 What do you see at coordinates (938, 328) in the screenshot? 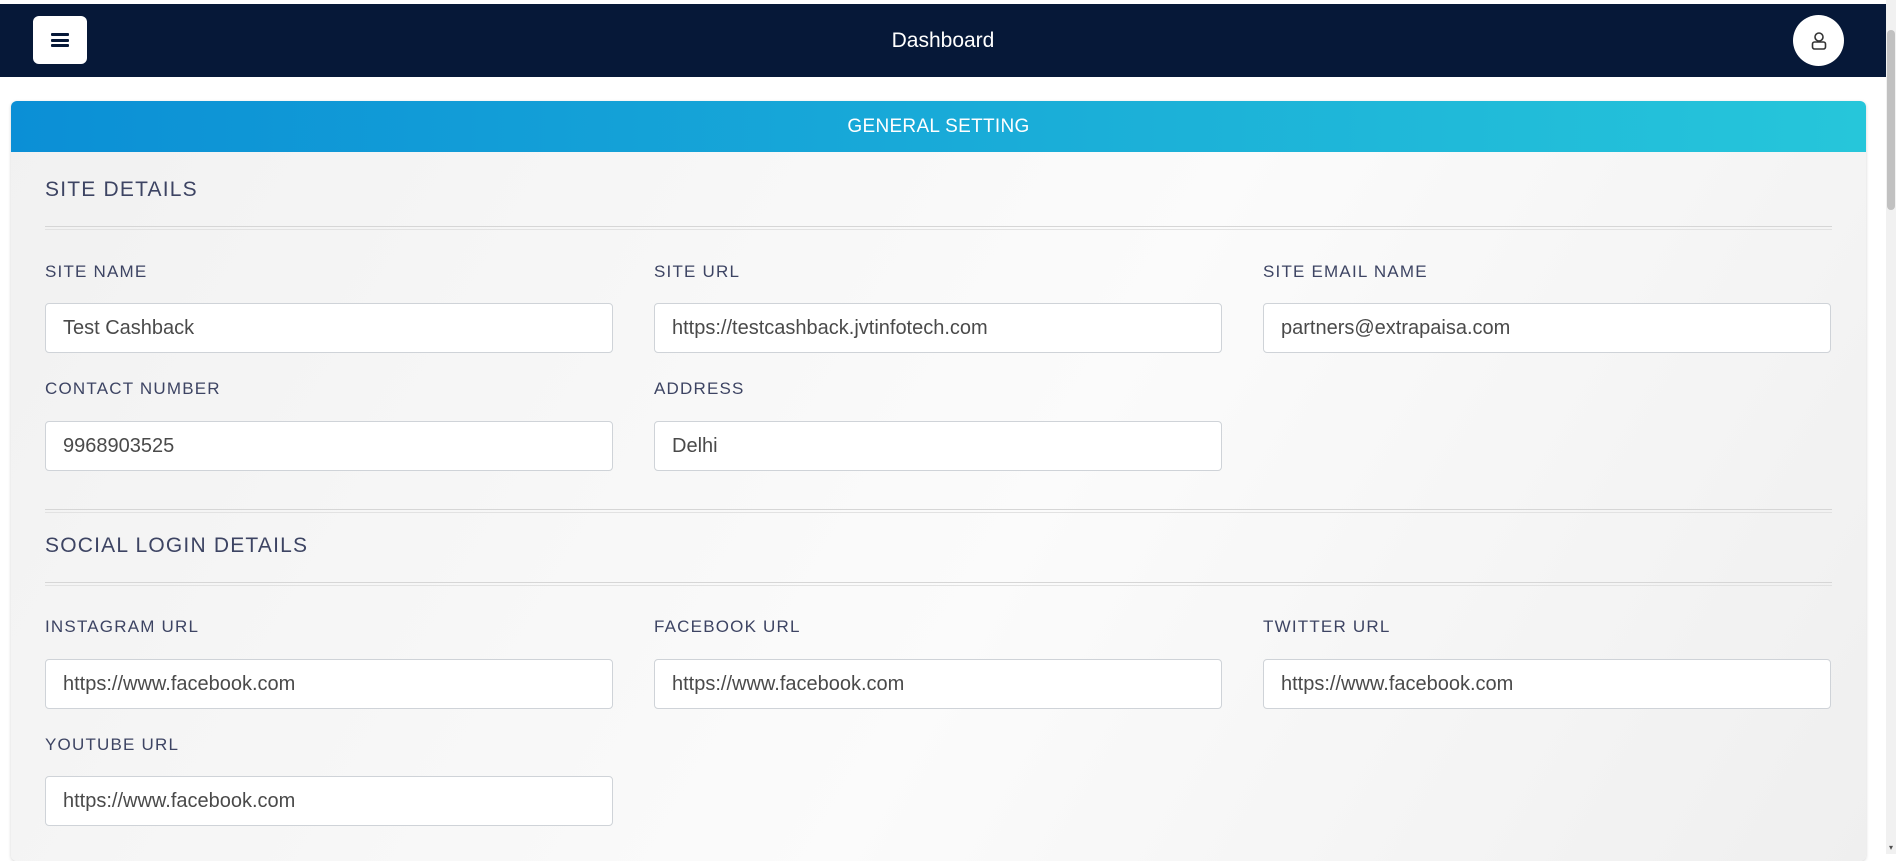
I see `site-url-input` at bounding box center [938, 328].